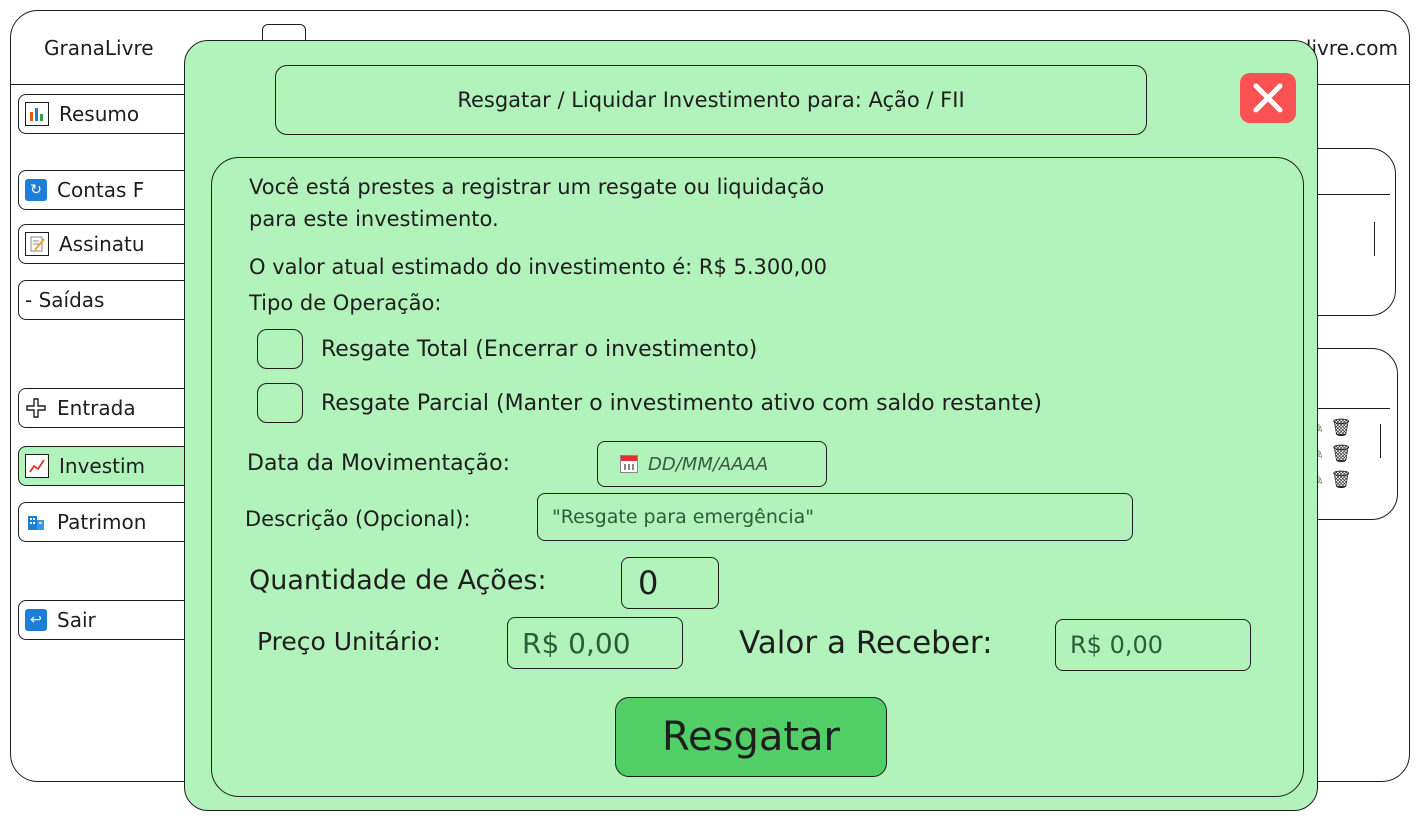  Describe the element at coordinates (539, 349) in the screenshot. I see `total-redeem-label: Resgate Total (Encerrar o investimento)` at that location.